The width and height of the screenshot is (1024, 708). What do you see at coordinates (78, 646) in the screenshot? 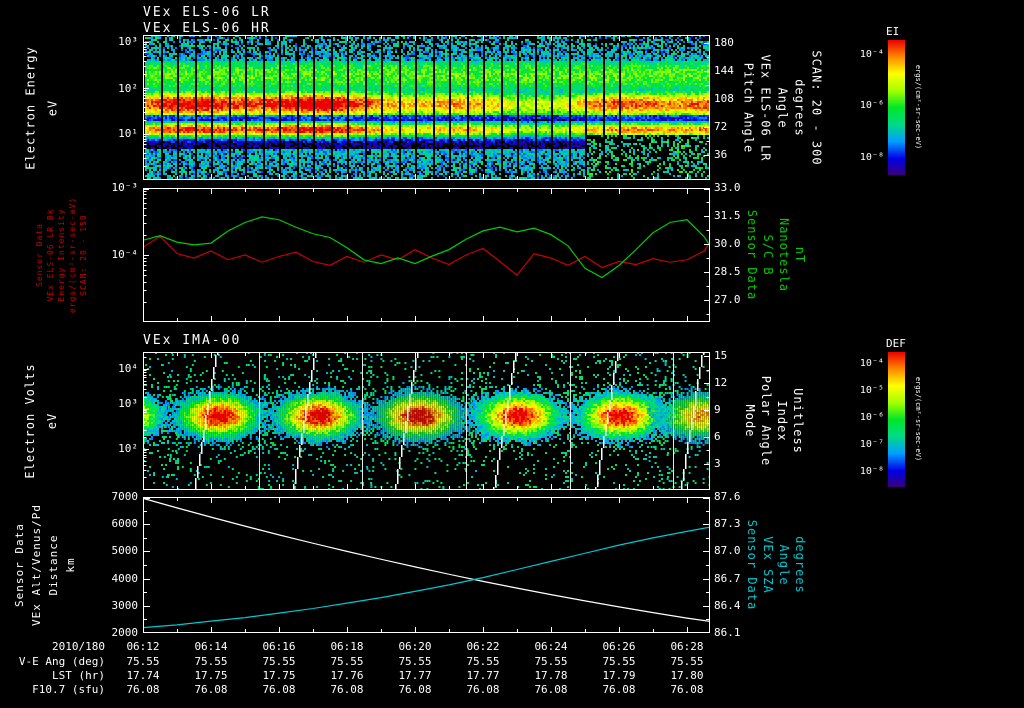
I see `date-label: 2010/180` at bounding box center [78, 646].